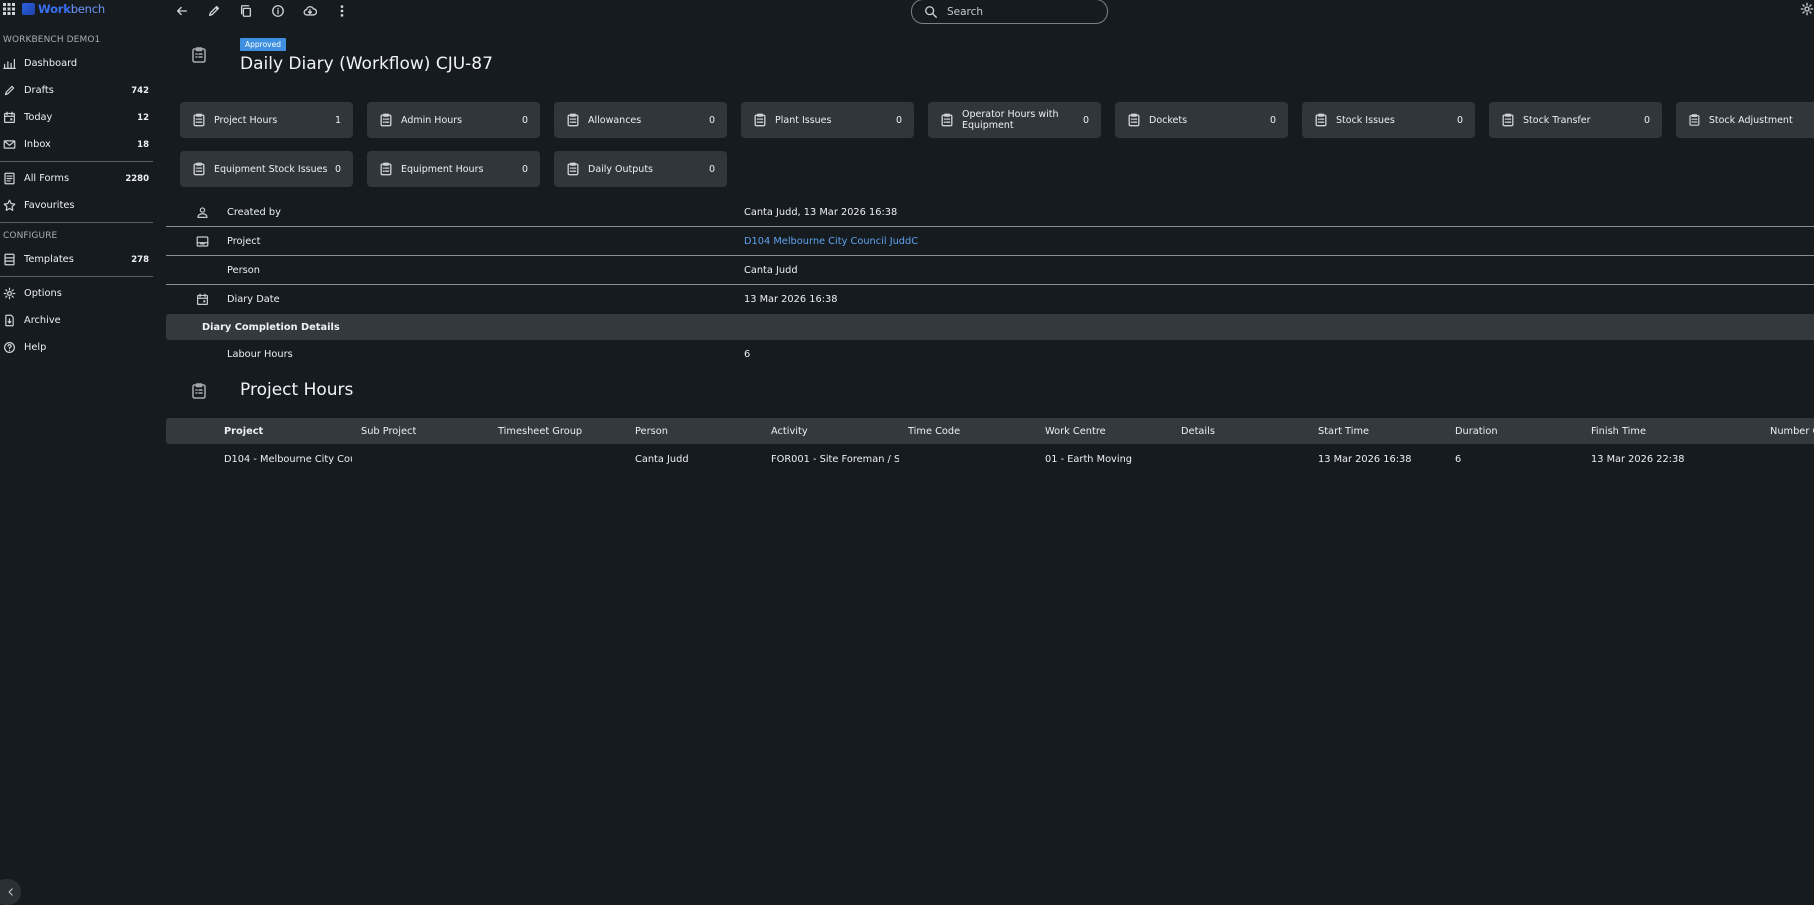  Describe the element at coordinates (10, 892) in the screenshot. I see `collapse-sidebar-button` at that location.